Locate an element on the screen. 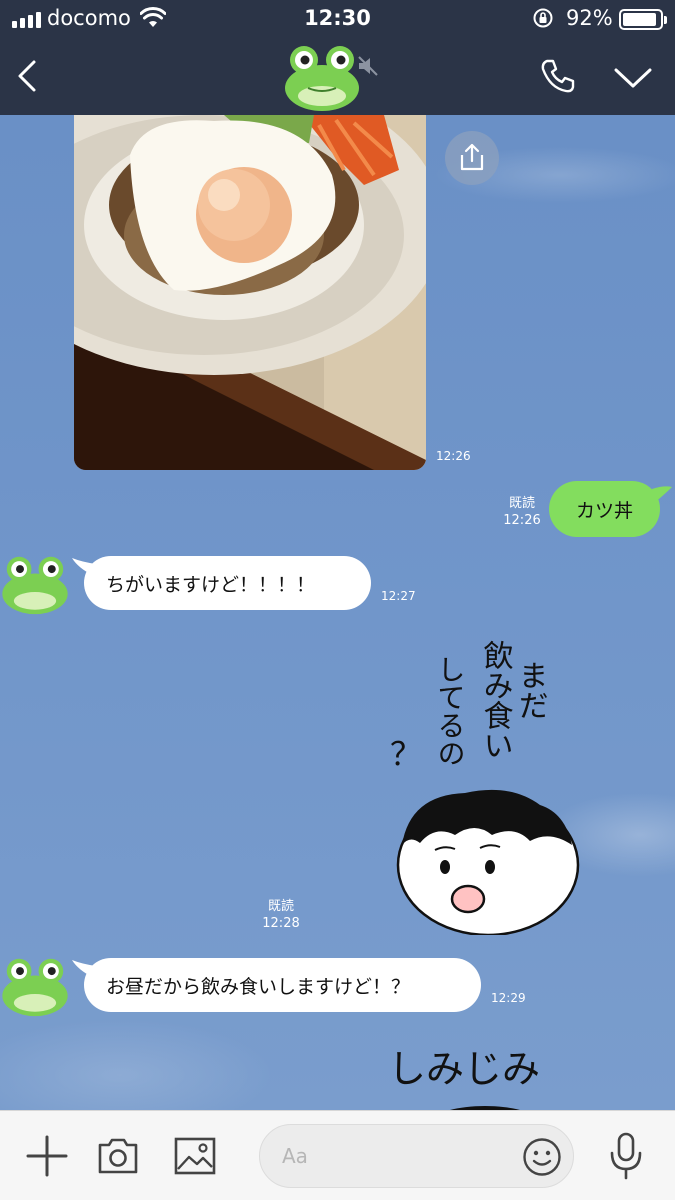 The width and height of the screenshot is (675, 1200). outgoing-message-text: カツ丼 is located at coordinates (604, 510).